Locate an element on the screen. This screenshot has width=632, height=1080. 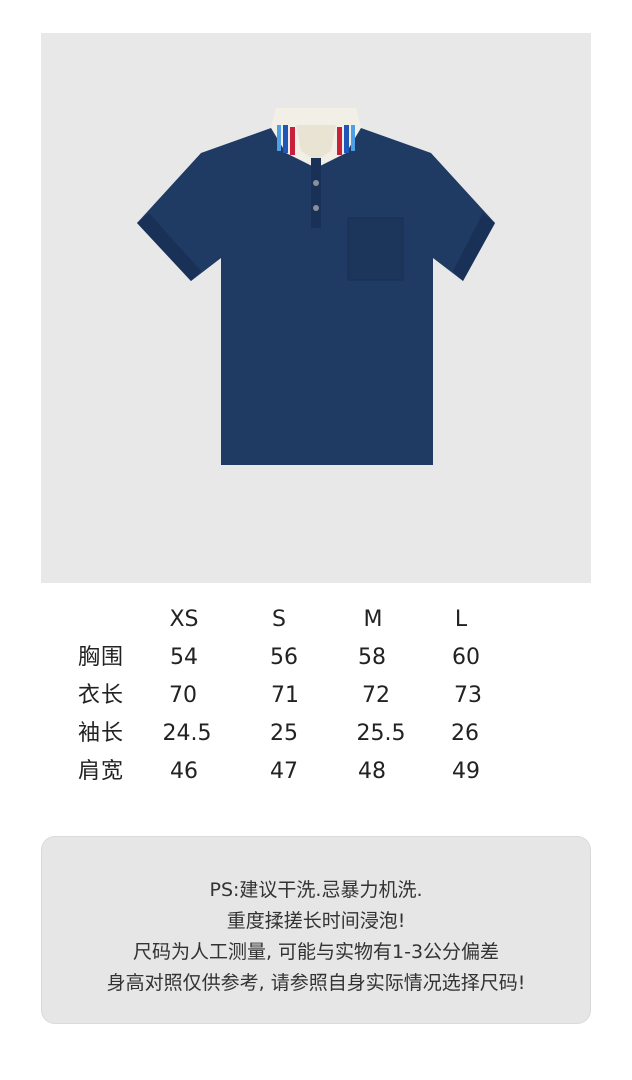
table-cell: 26 is located at coordinates (465, 733).